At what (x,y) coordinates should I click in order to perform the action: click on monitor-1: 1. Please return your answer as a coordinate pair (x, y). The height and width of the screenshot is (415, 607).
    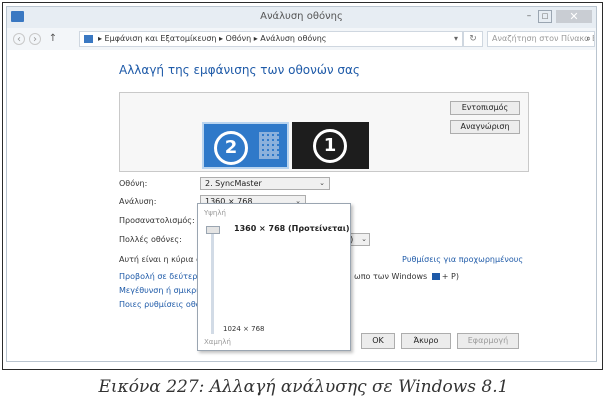
    Looking at the image, I should click on (330, 145).